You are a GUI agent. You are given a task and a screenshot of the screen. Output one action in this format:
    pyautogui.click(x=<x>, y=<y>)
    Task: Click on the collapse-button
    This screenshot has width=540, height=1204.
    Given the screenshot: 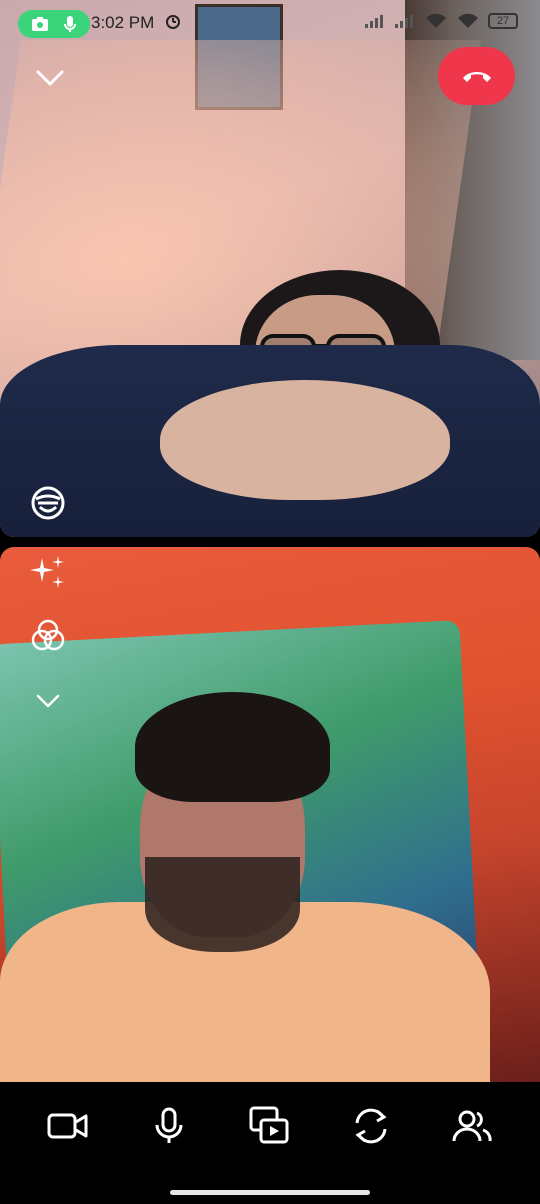 What is the action you would take?
    pyautogui.click(x=50, y=78)
    